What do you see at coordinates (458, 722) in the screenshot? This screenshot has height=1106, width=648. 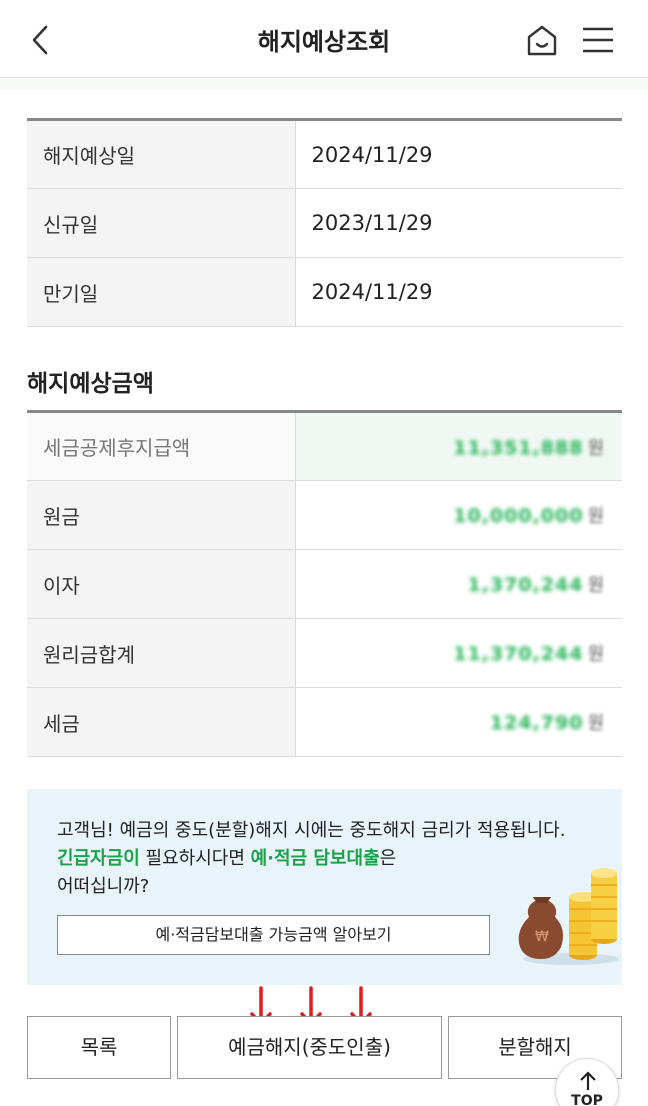 I see `row-value: 124,790 원` at bounding box center [458, 722].